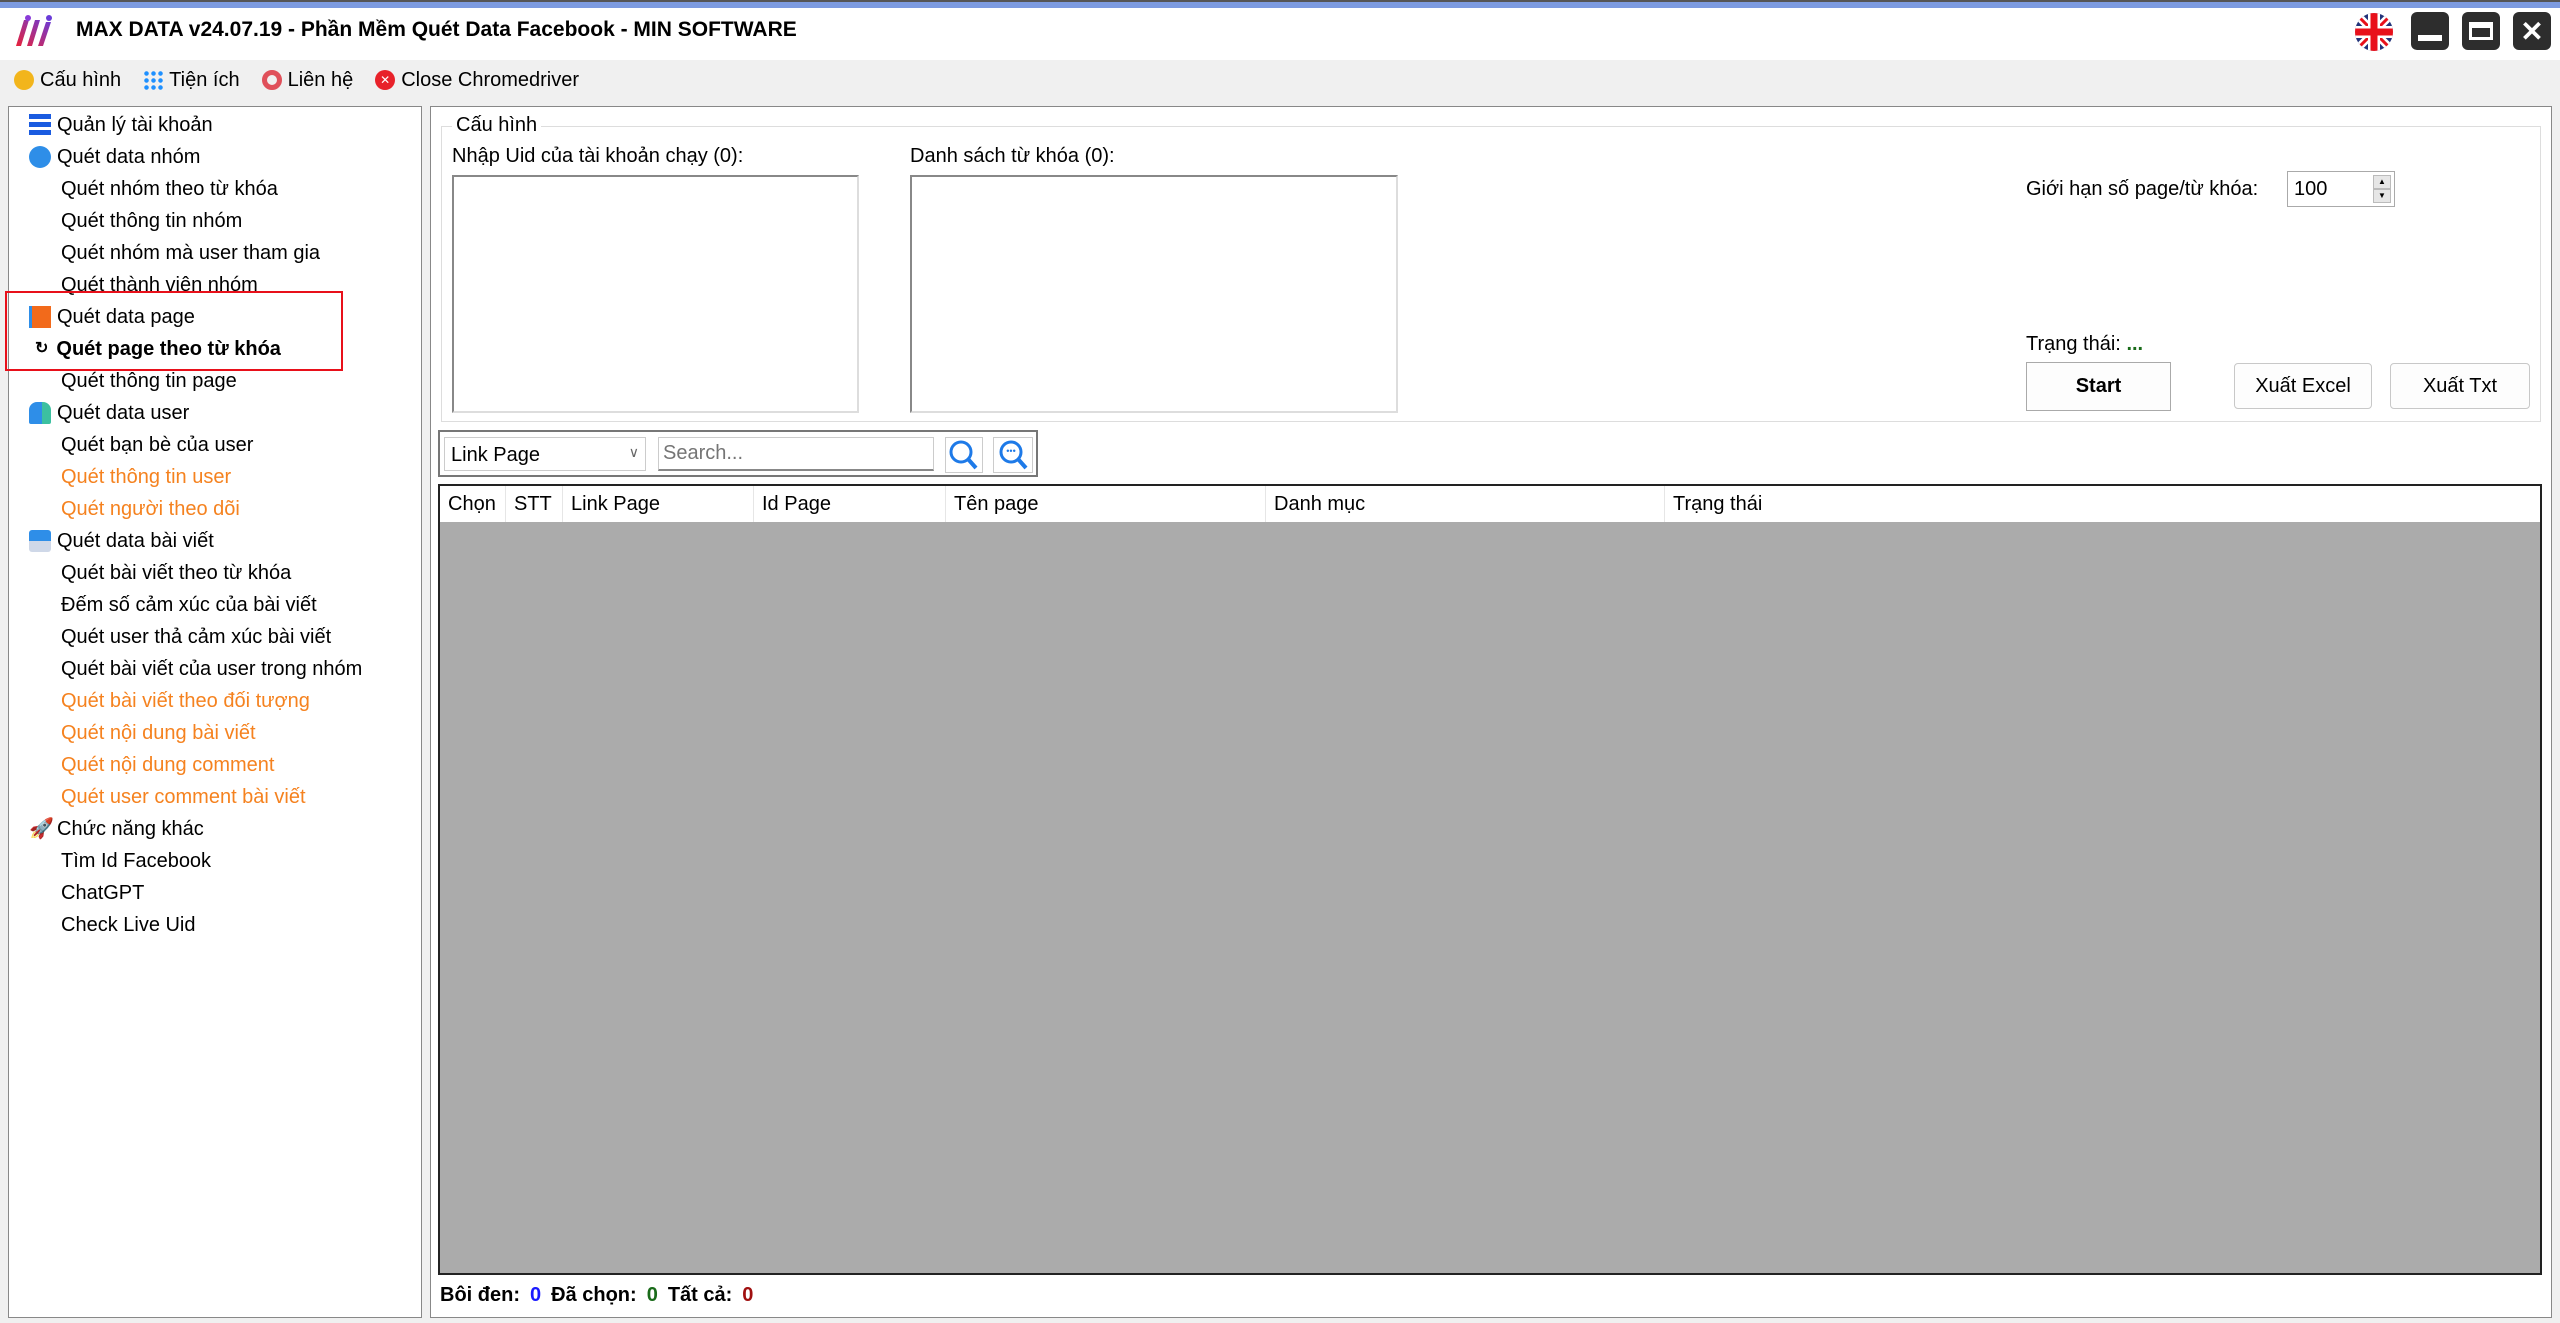 This screenshot has height=1323, width=2560. What do you see at coordinates (655, 294) in the screenshot?
I see `uid-input` at bounding box center [655, 294].